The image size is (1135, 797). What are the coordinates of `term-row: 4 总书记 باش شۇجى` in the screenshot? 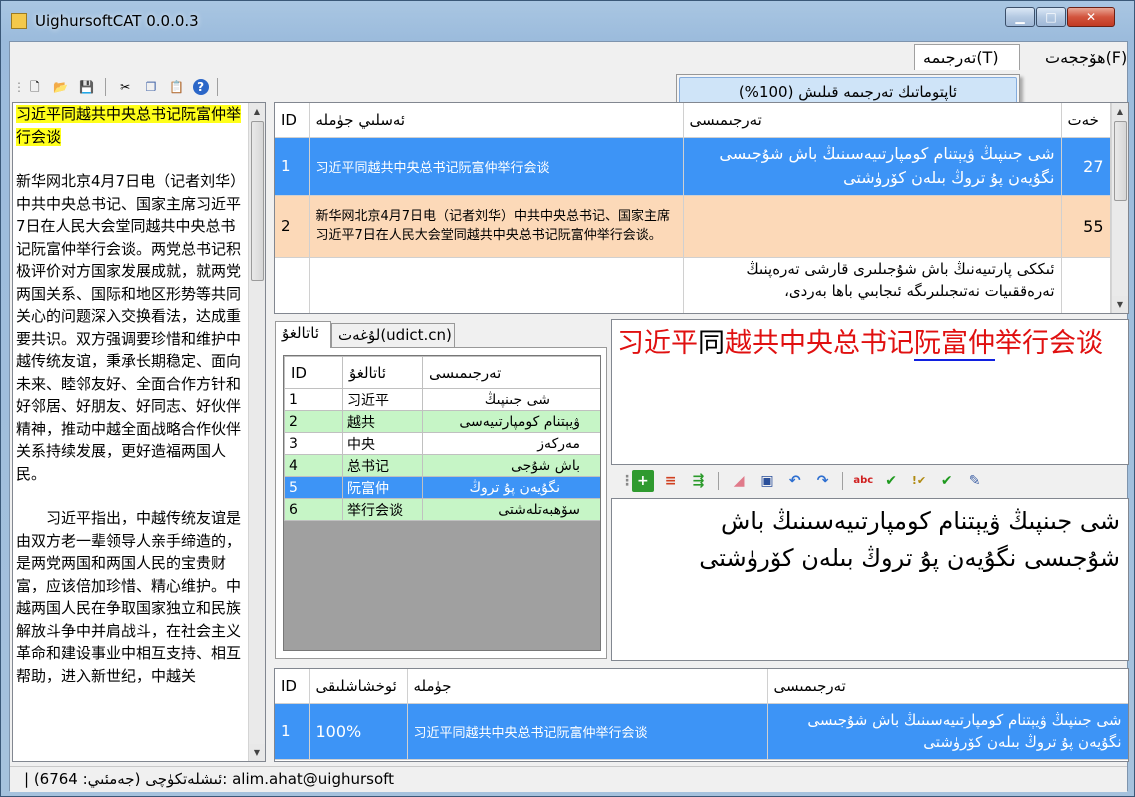 It's located at (442, 465).